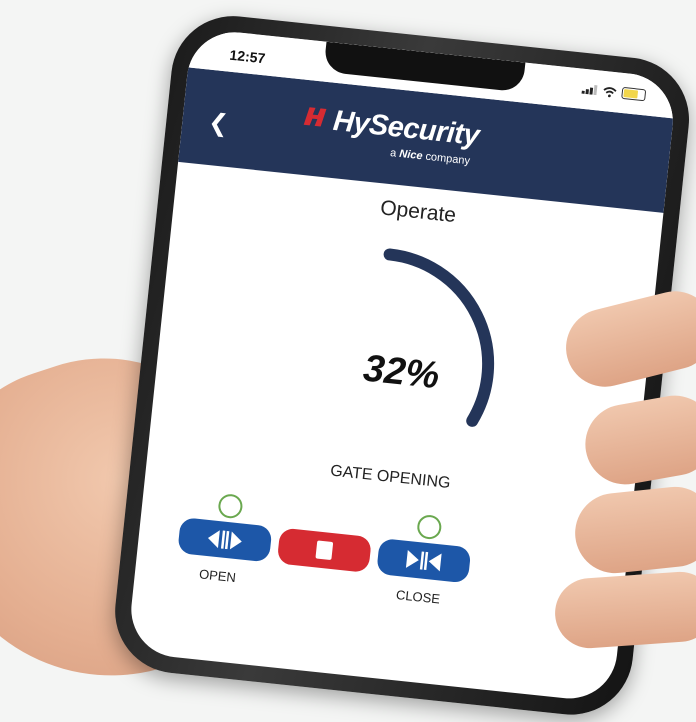 Image resolution: width=696 pixels, height=722 pixels. I want to click on open-indicator-icon, so click(230, 506).